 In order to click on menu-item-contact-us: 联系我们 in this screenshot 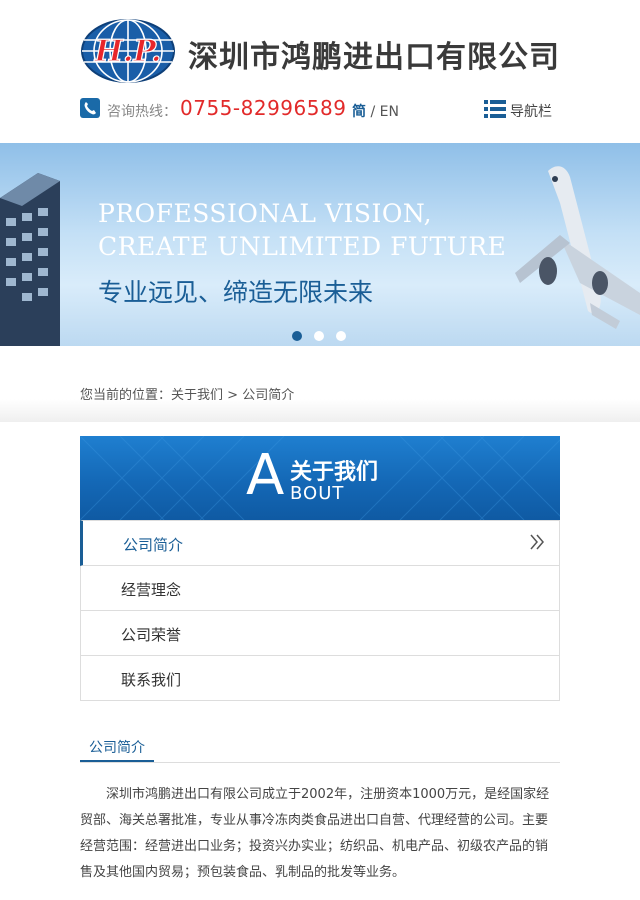, I will do `click(320, 678)`.